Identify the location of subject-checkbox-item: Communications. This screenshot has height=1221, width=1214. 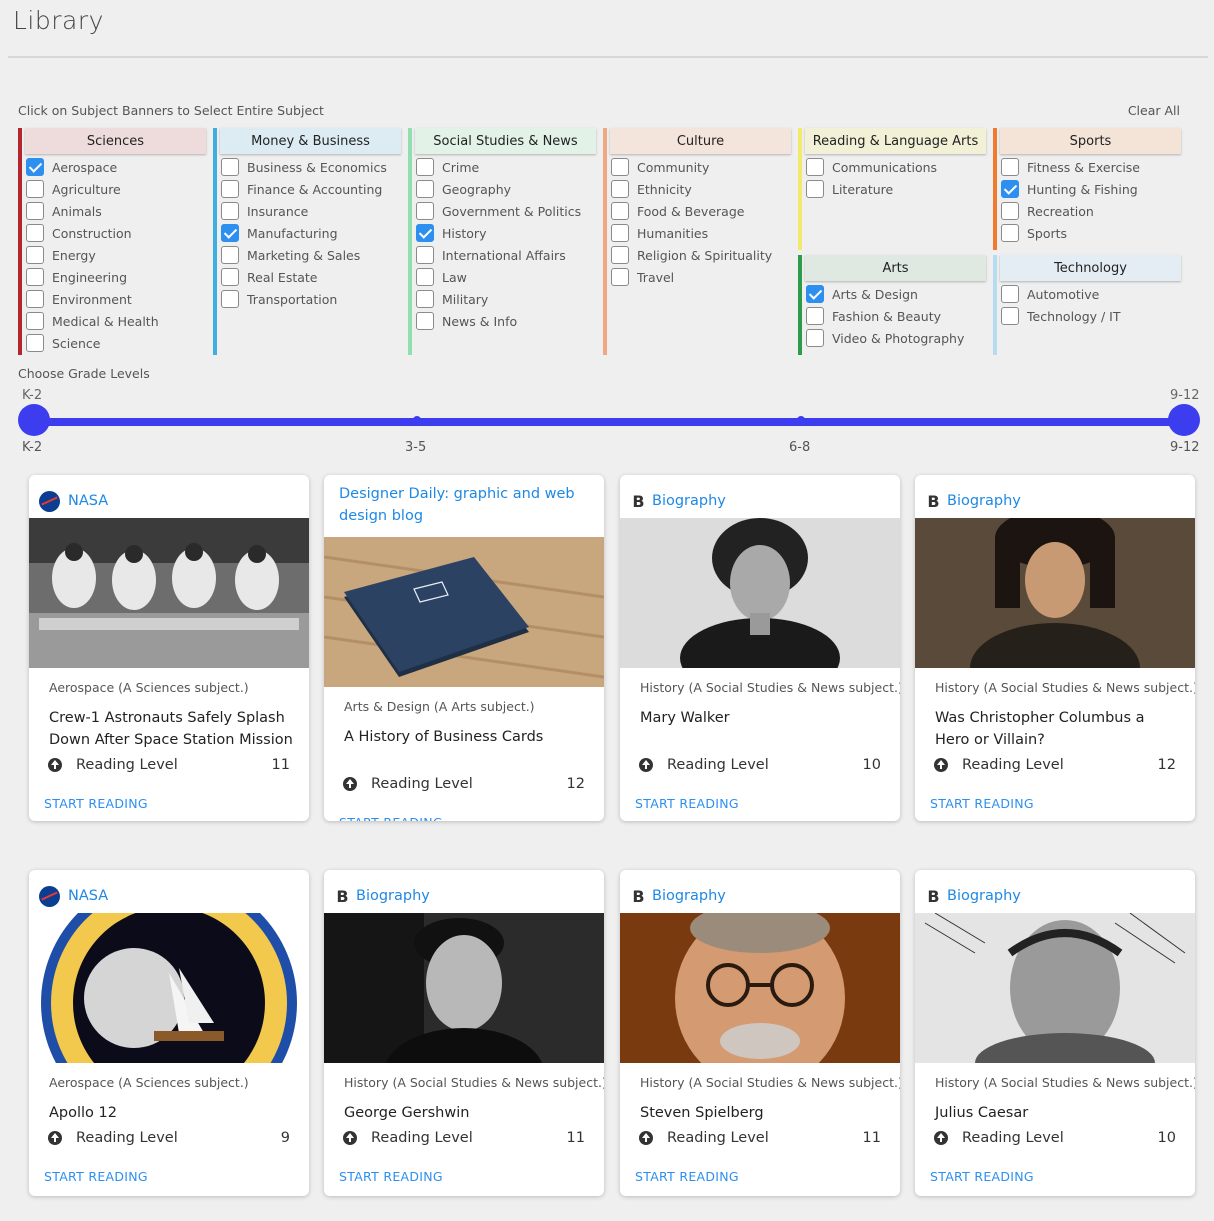
(871, 167).